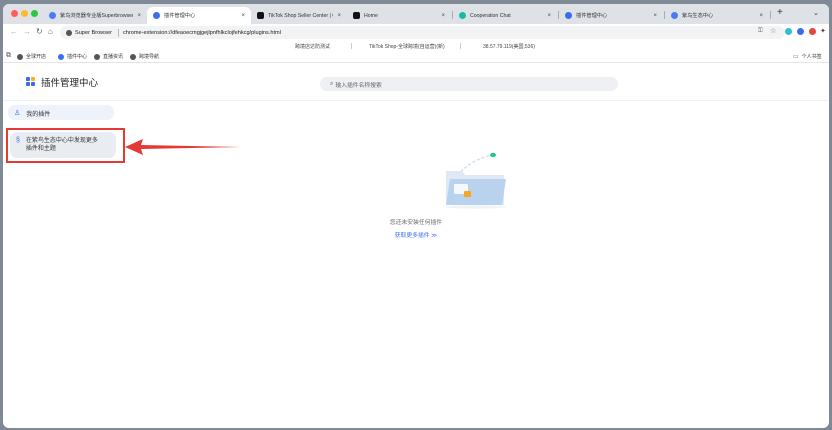  Describe the element at coordinates (39, 31) in the screenshot. I see `reload-icon: ↻` at that location.